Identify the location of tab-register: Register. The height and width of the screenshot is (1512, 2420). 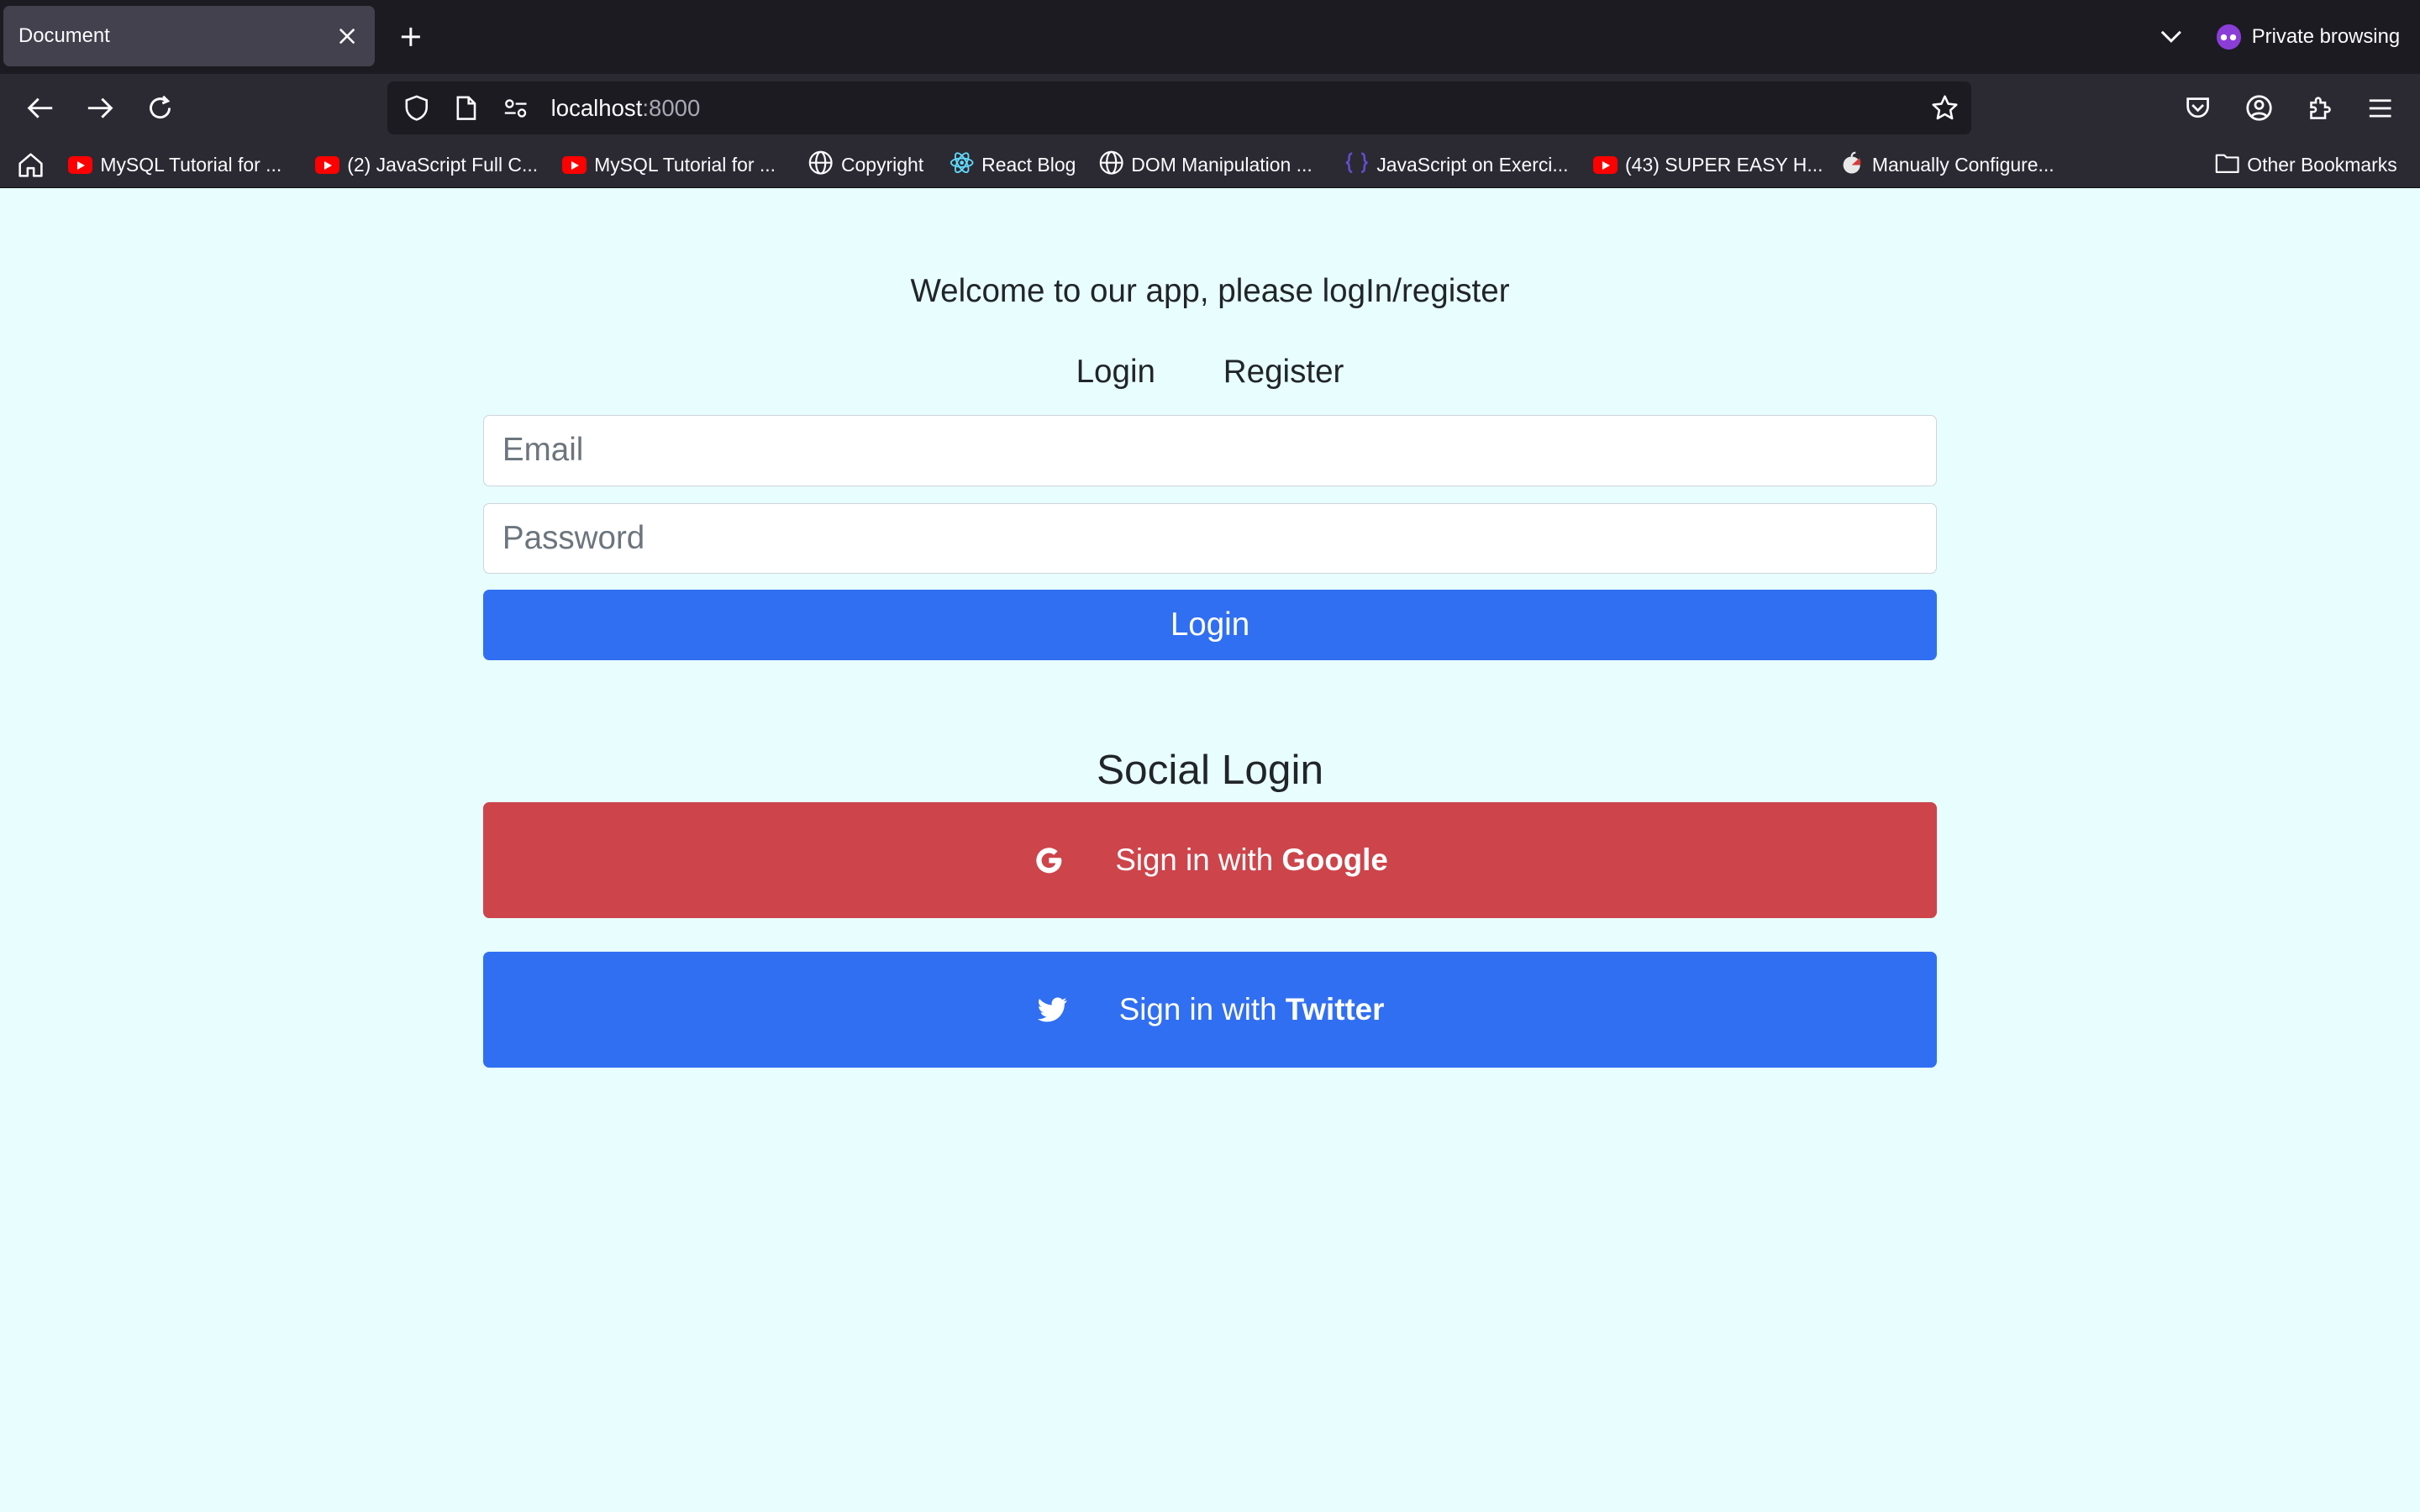
(1284, 372).